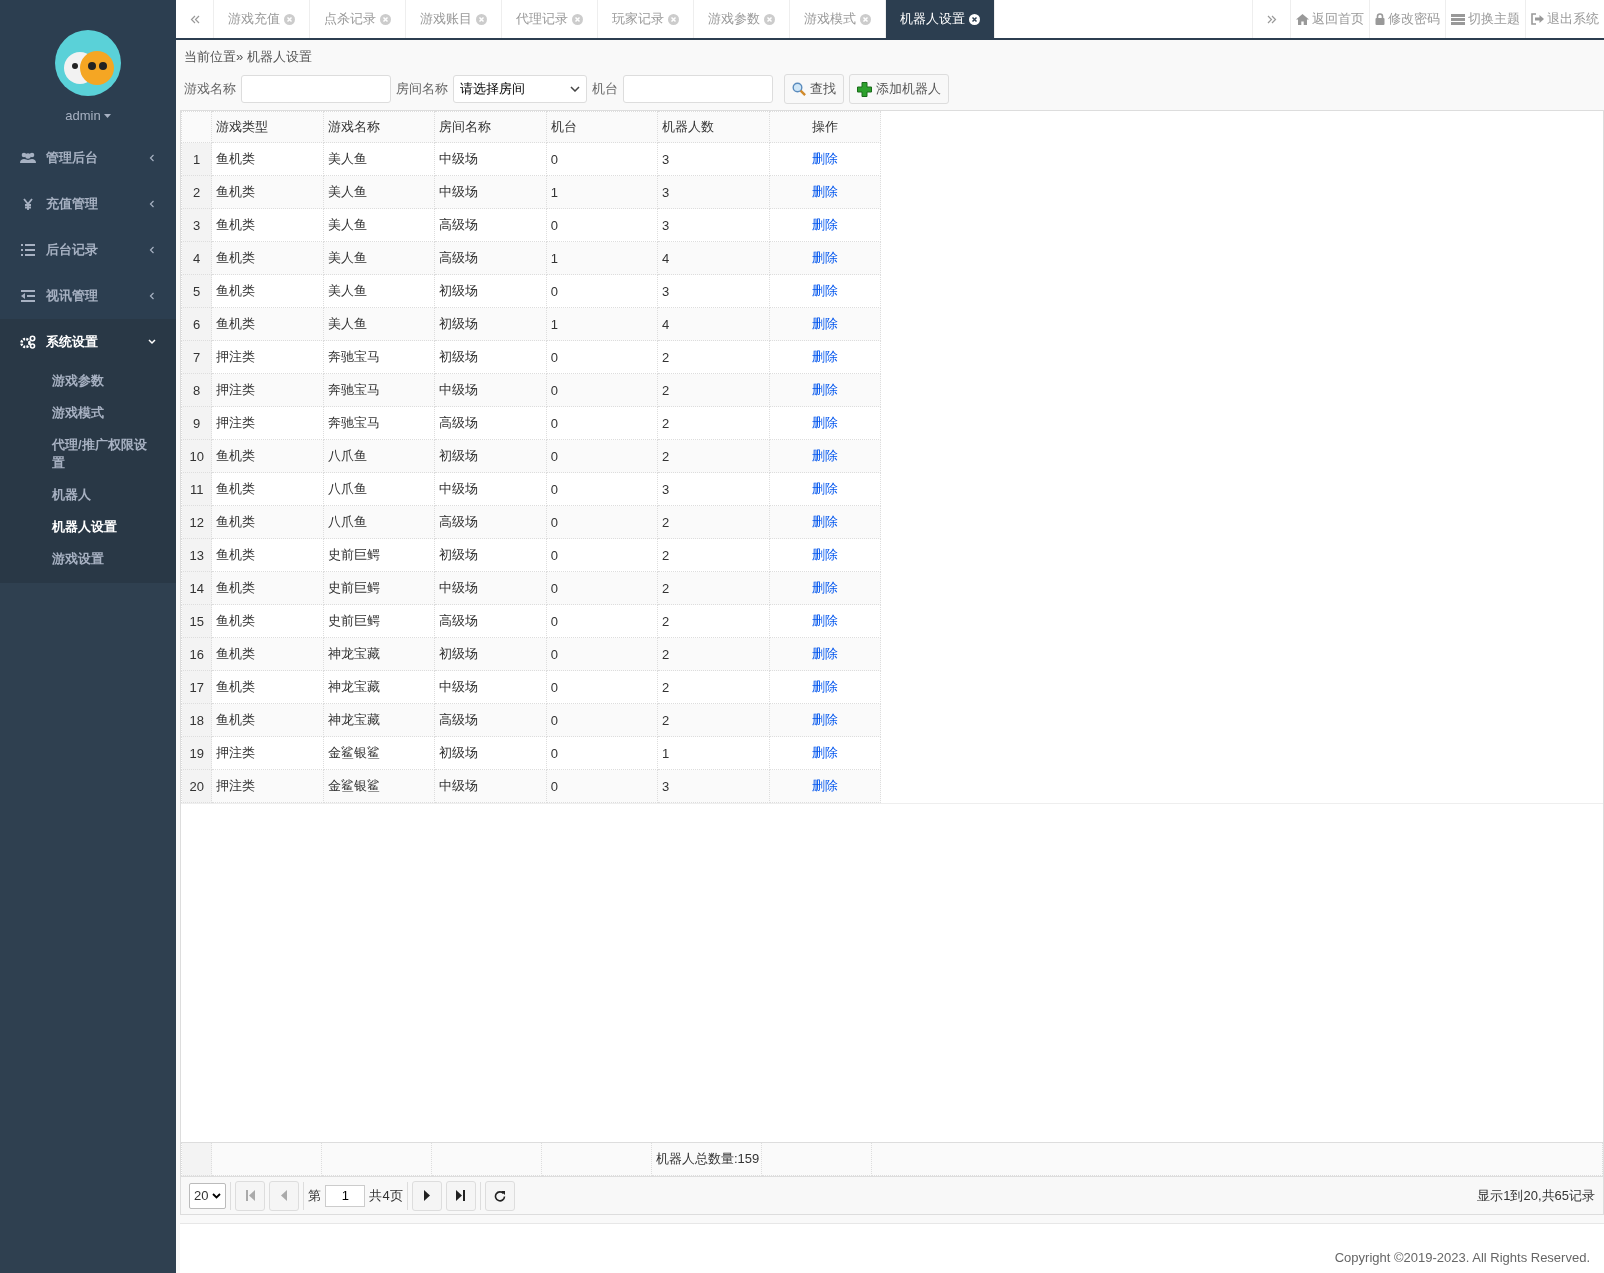  Describe the element at coordinates (88, 527) in the screenshot. I see `submenu-item: 机器人设置` at that location.